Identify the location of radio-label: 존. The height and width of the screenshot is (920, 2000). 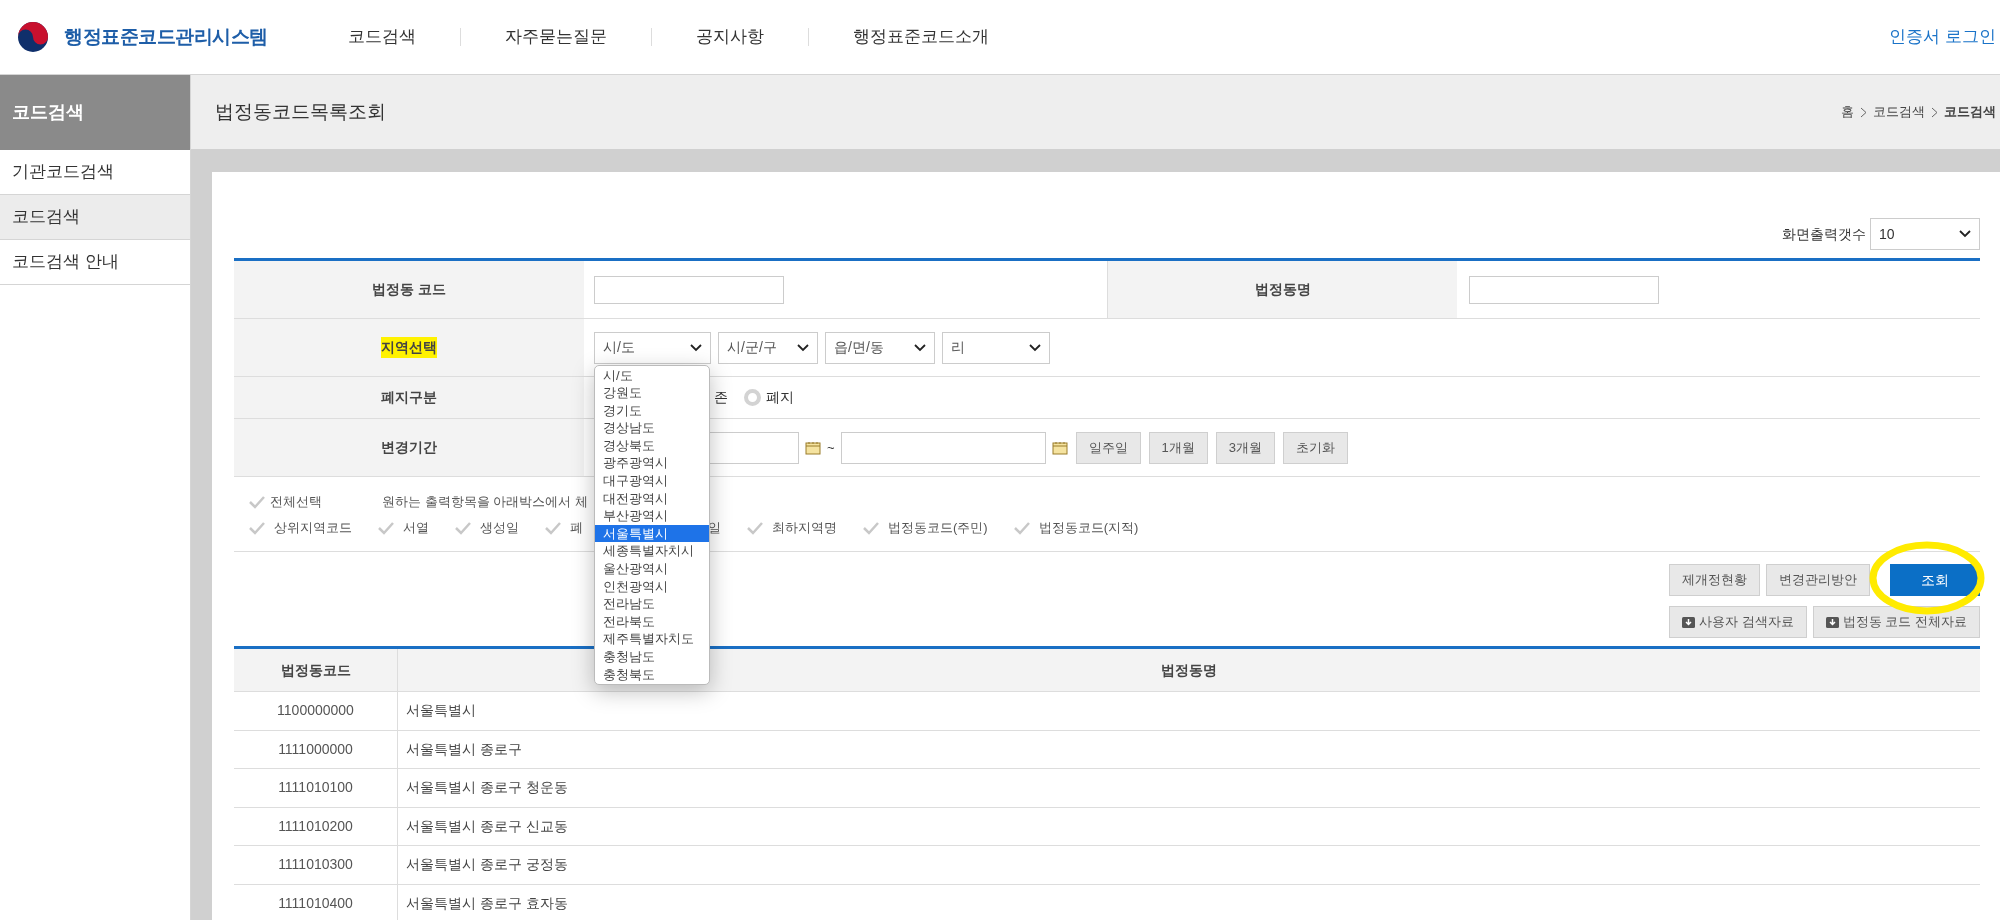
(721, 397).